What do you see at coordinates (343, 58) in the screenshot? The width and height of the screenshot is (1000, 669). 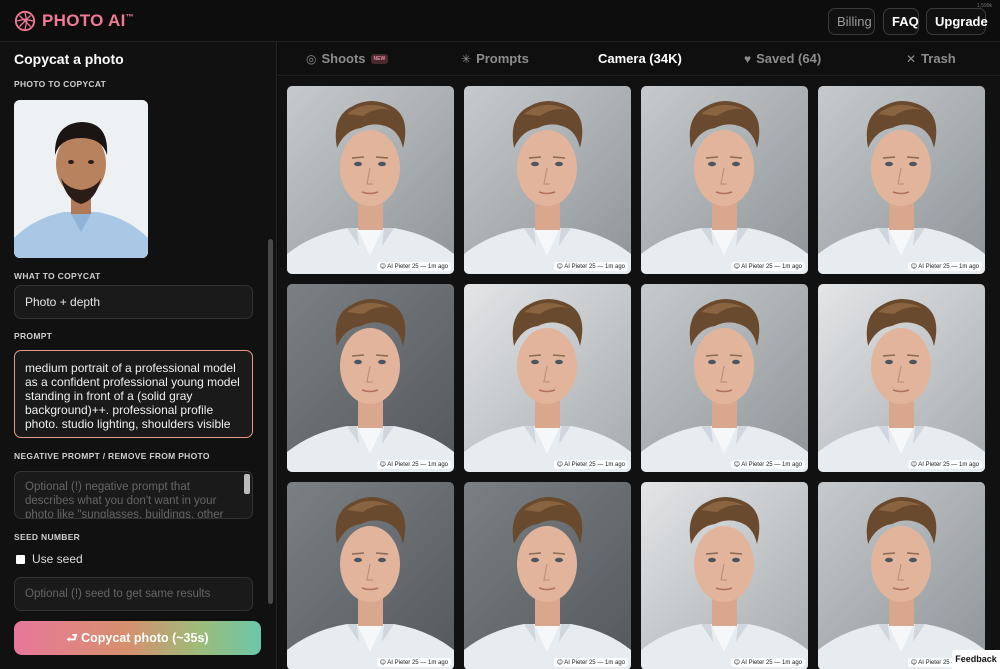 I see `tab-shoots-label: Shoots` at bounding box center [343, 58].